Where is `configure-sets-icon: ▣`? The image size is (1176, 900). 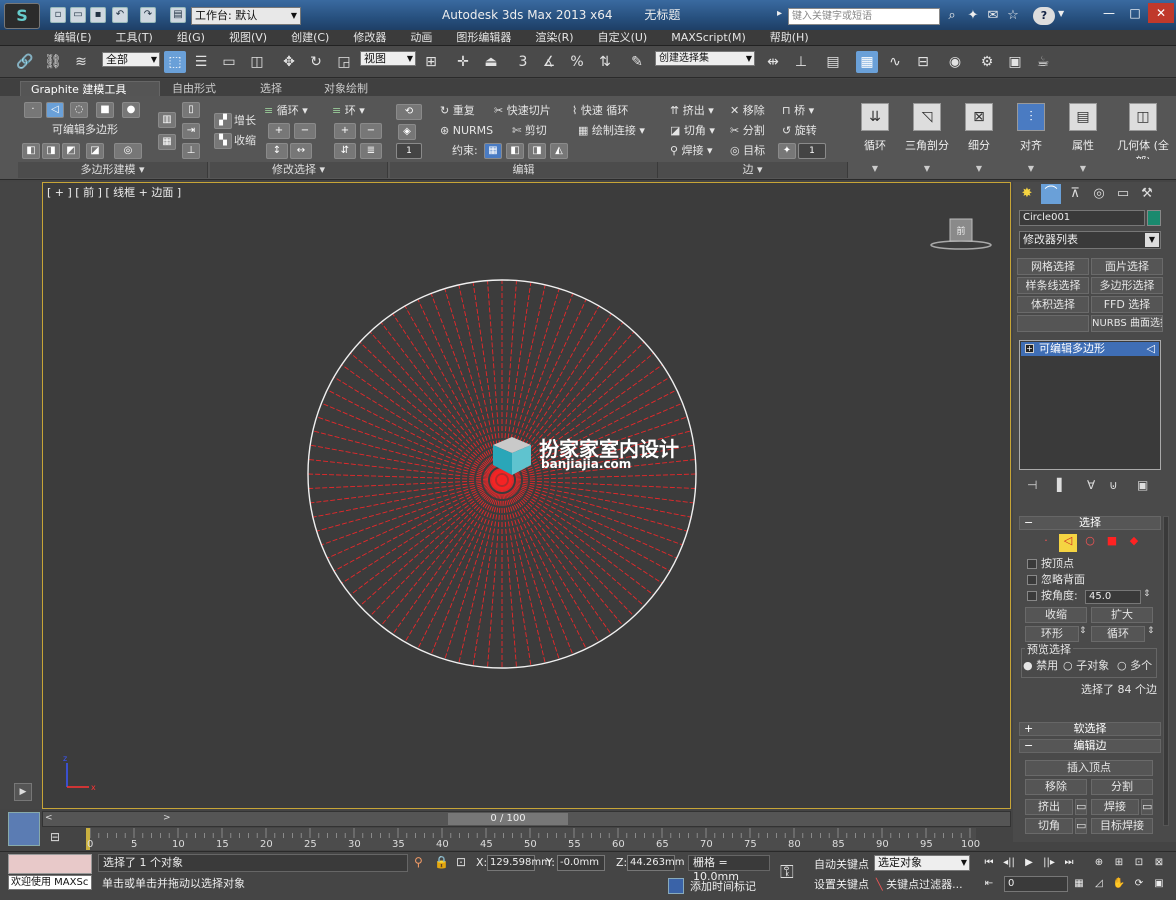
configure-sets-icon: ▣ is located at coordinates (1142, 485).